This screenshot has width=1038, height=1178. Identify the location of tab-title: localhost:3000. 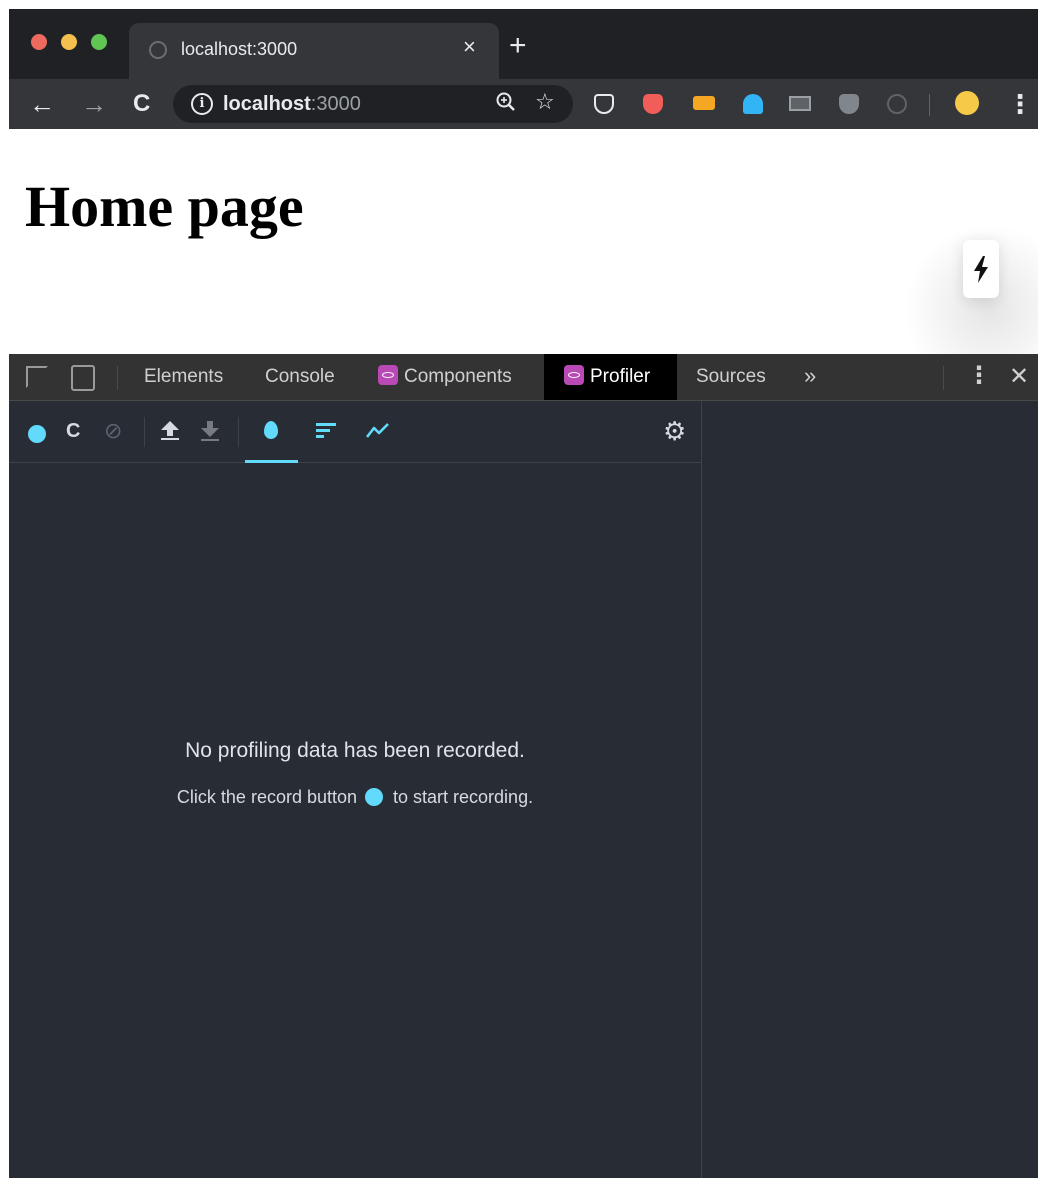
(239, 49).